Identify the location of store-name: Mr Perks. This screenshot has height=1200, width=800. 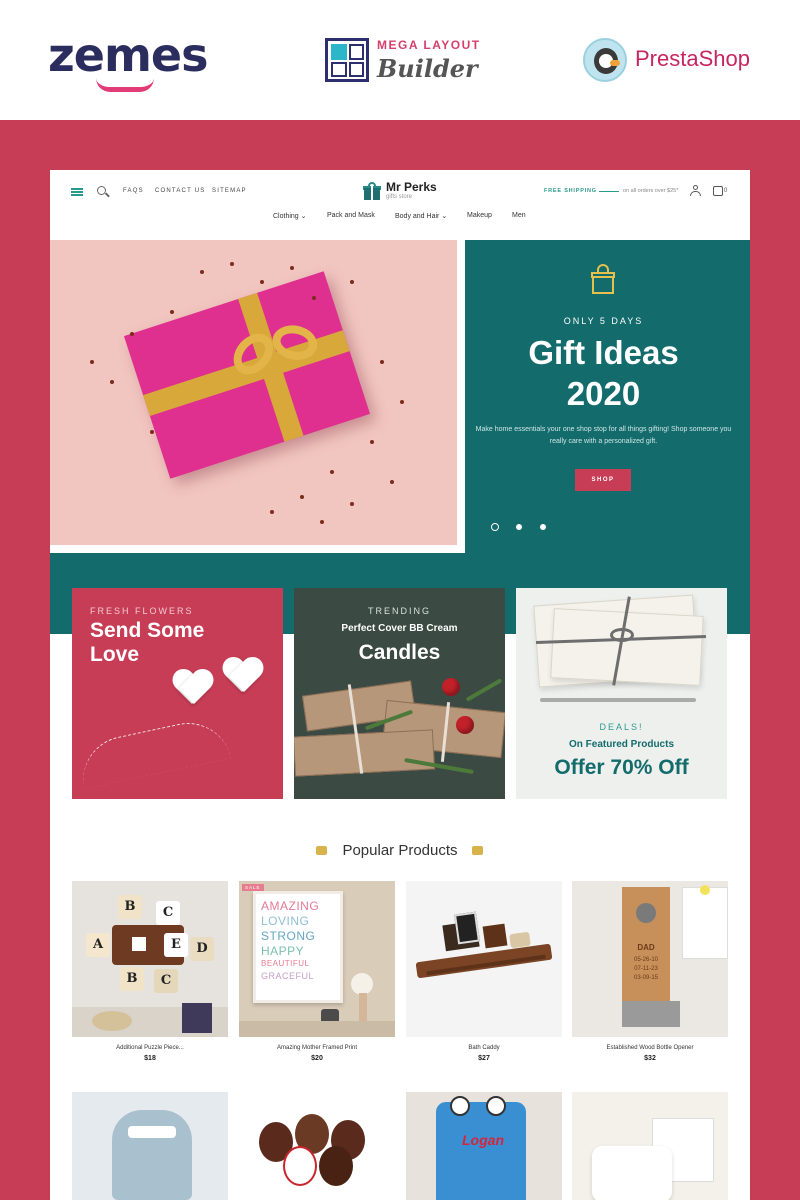
(411, 187).